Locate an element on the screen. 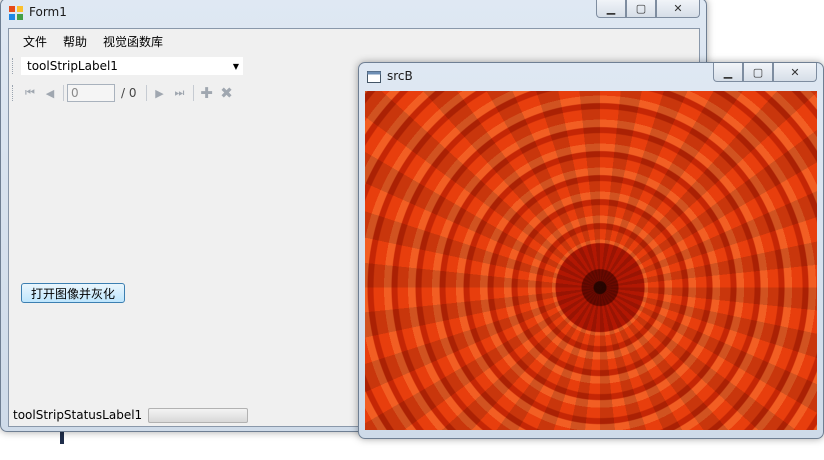 The image size is (824, 460). srcb-titlebar: srcB ▁ ▢ ✕ is located at coordinates (591, 77).